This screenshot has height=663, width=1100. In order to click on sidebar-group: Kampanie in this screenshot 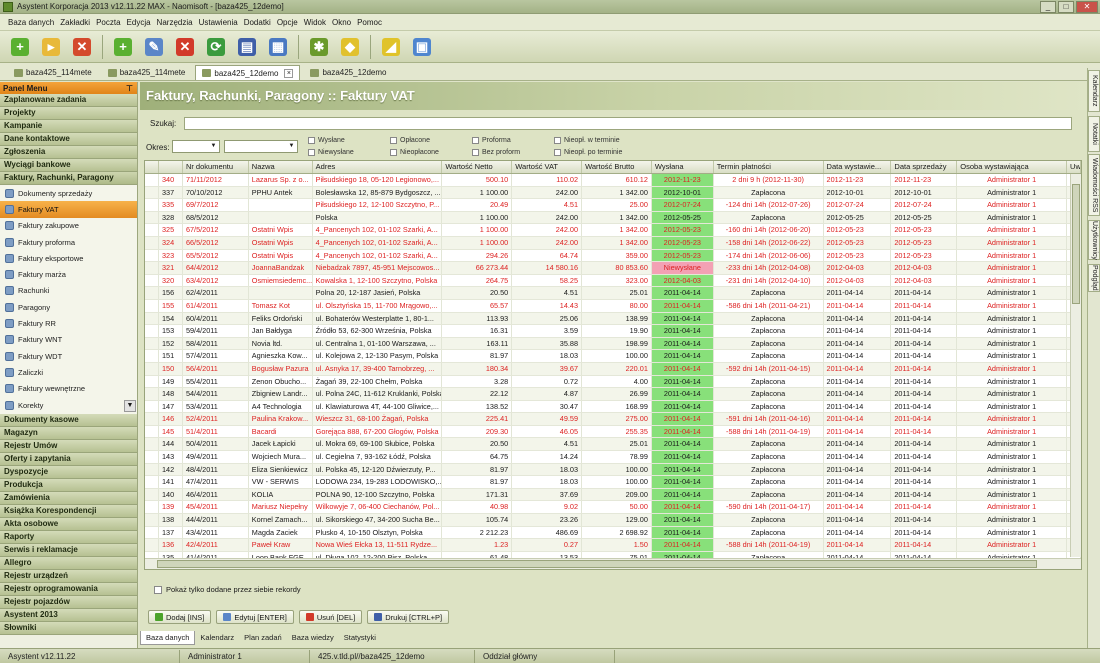, I will do `click(68, 126)`.